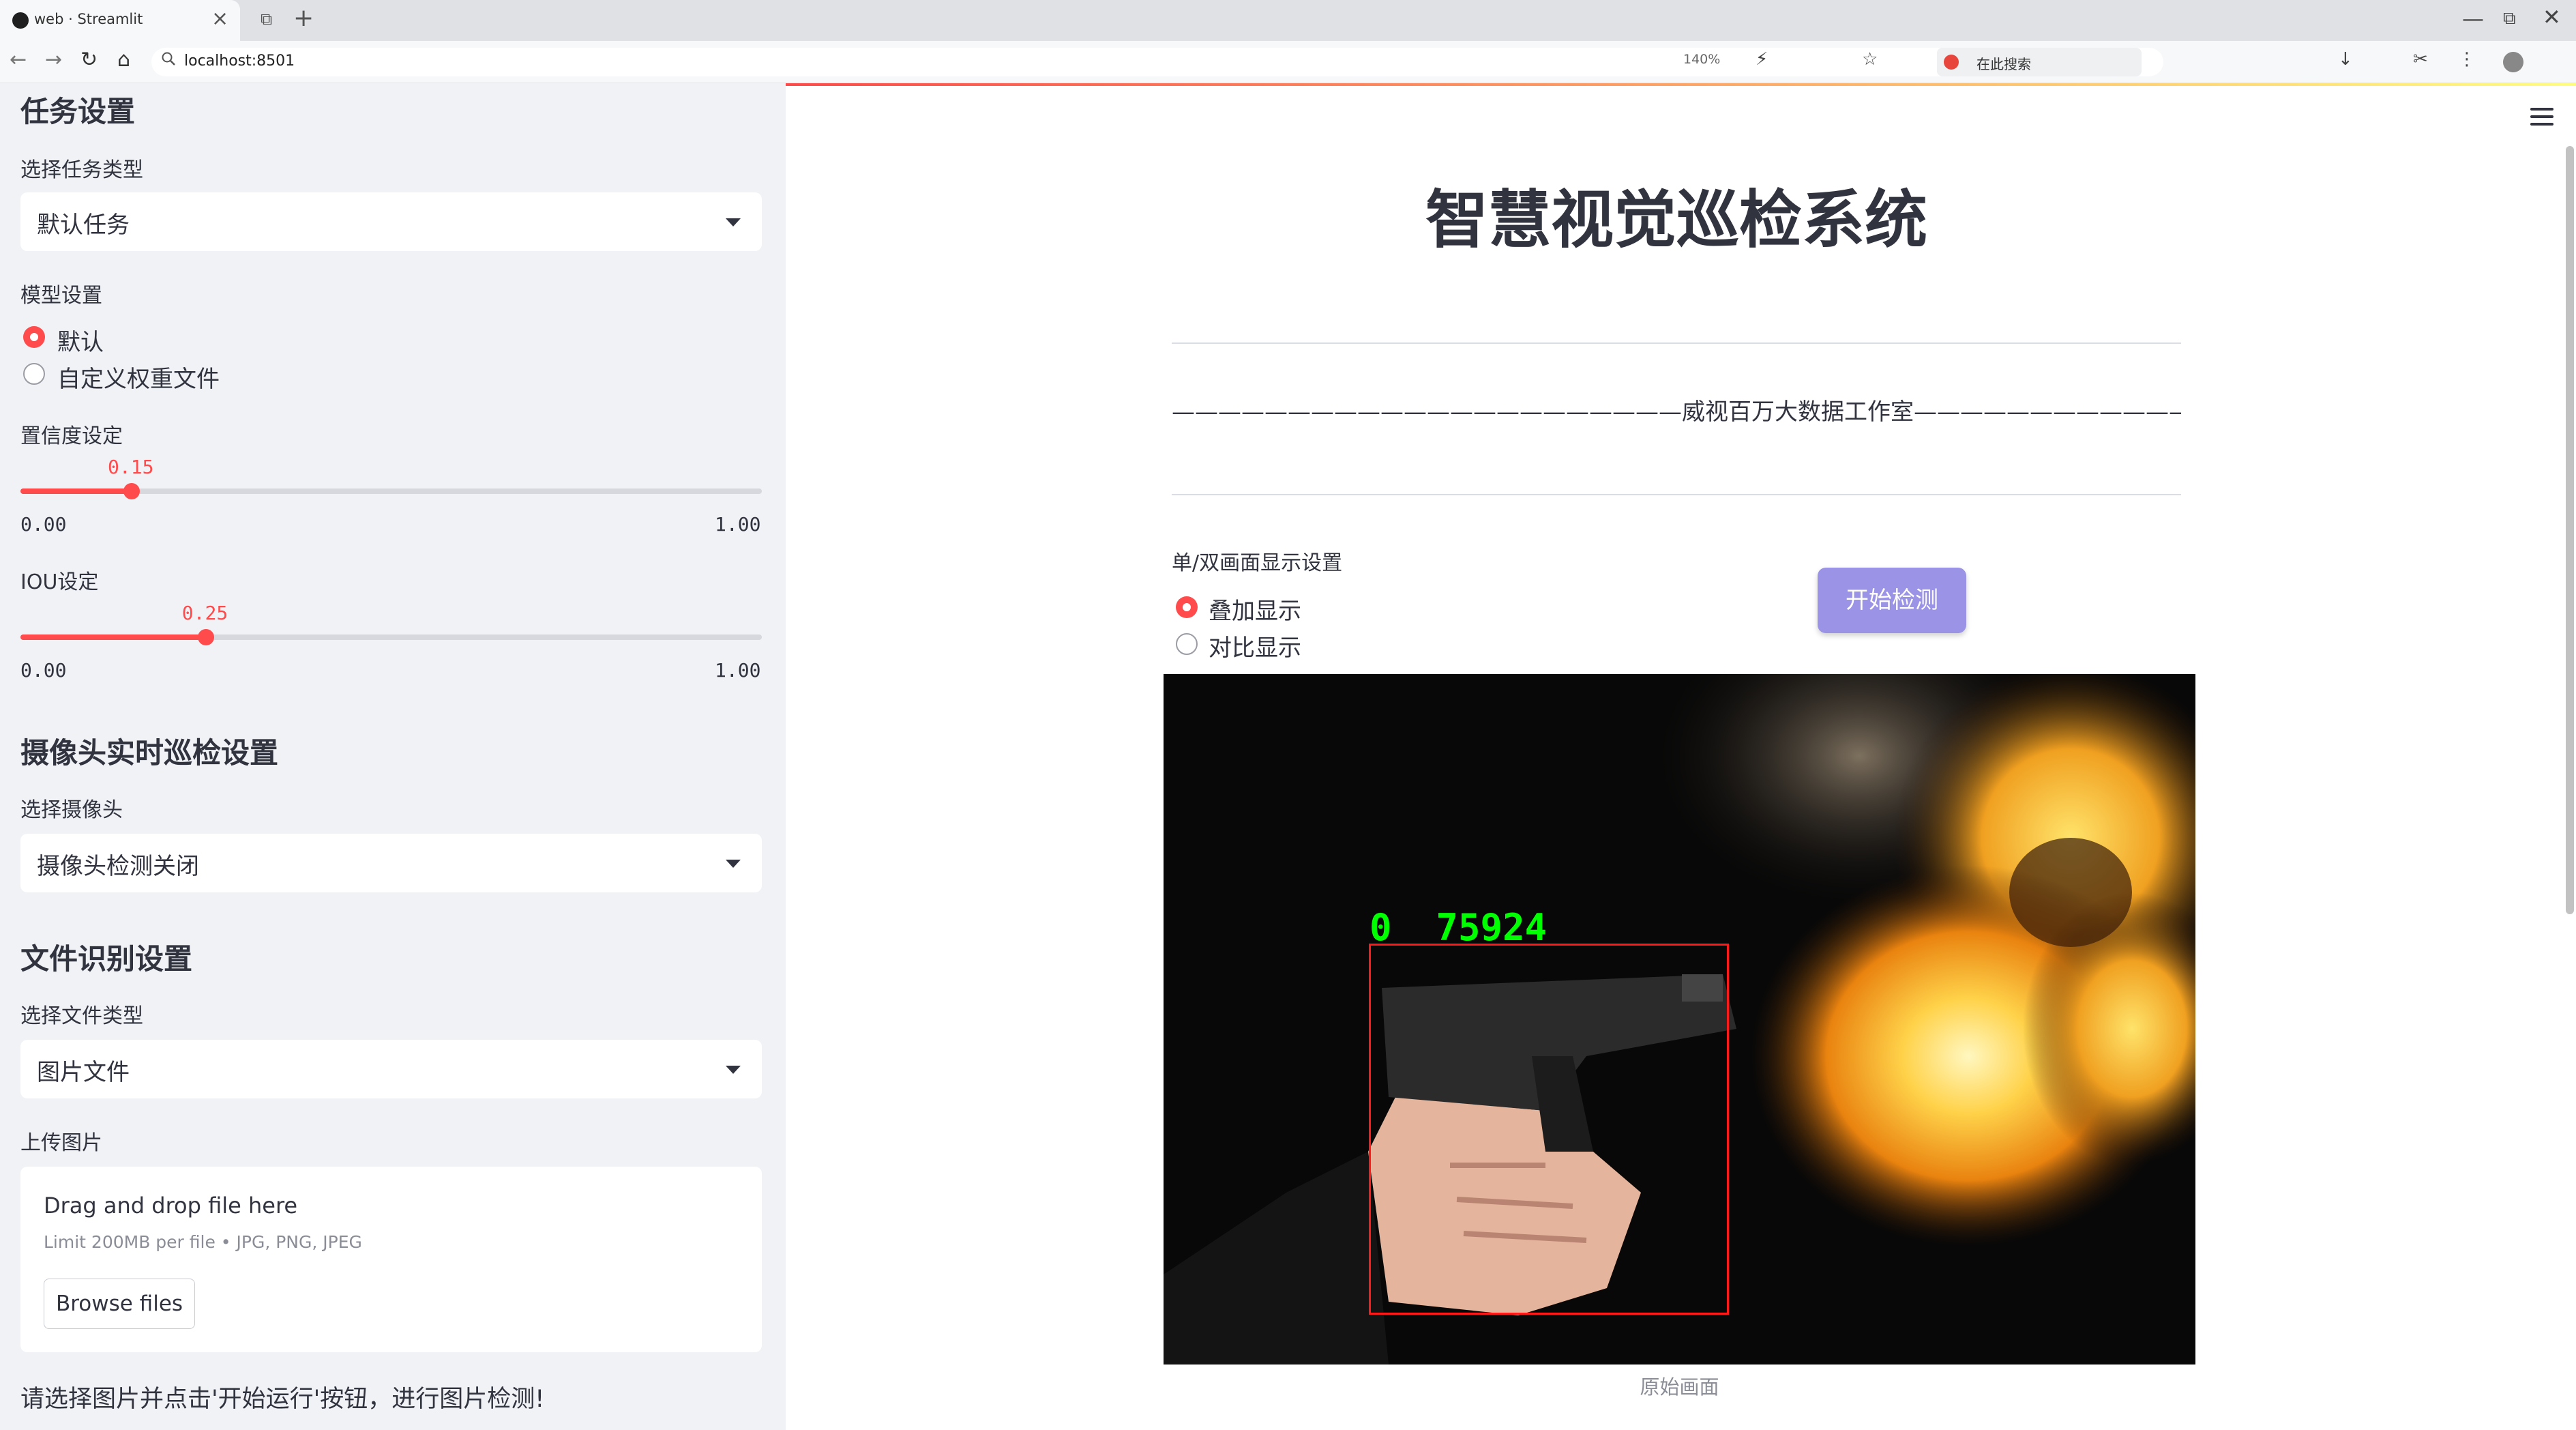  I want to click on confidence-slider-thumb, so click(131, 491).